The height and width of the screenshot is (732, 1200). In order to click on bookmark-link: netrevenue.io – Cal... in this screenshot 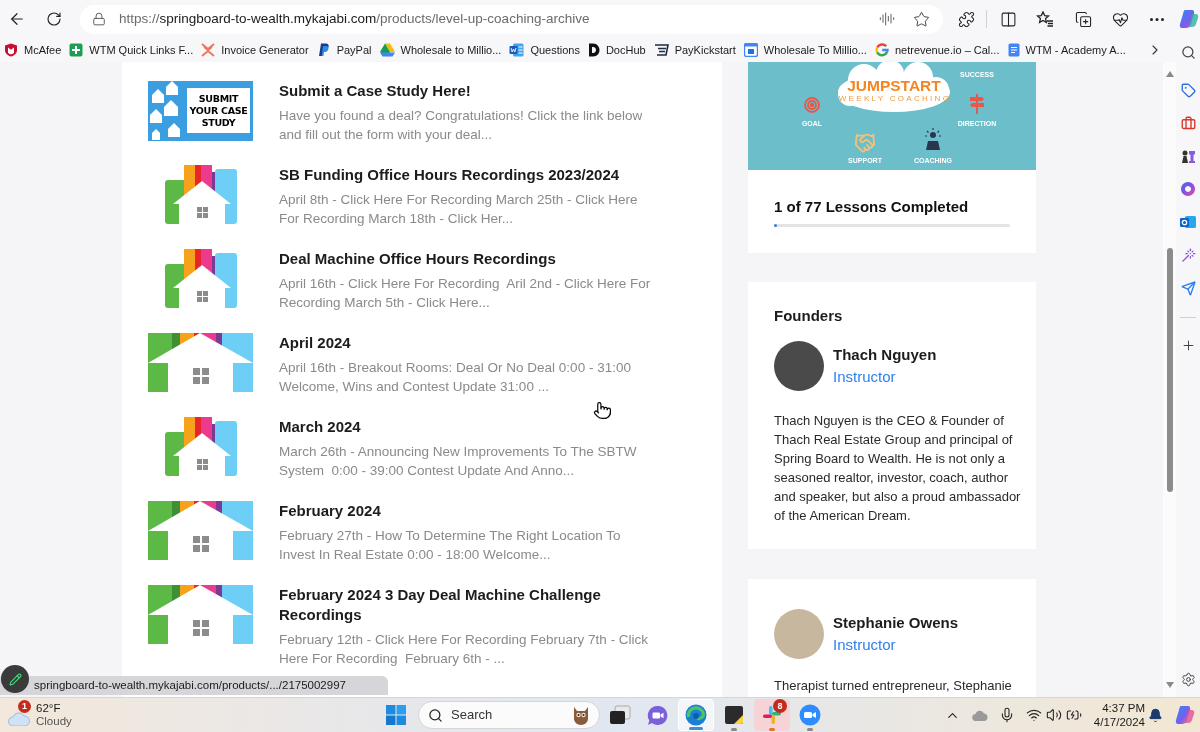, I will do `click(937, 50)`.